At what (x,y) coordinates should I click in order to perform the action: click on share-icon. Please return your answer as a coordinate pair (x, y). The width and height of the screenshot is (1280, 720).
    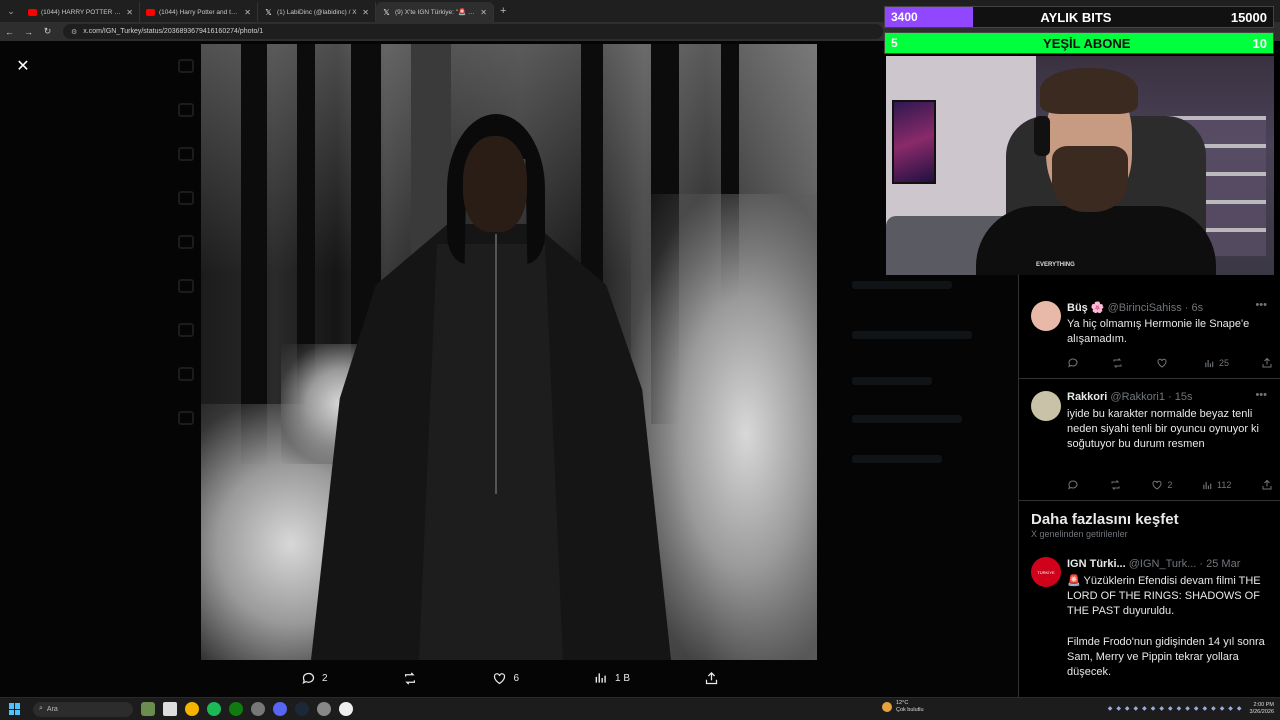
    Looking at the image, I should click on (712, 678).